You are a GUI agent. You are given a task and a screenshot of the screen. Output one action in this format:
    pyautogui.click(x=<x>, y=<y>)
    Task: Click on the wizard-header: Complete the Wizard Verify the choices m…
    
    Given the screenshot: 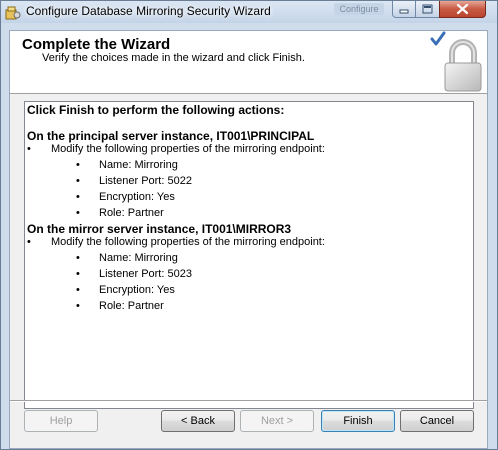 What is the action you would take?
    pyautogui.click(x=248, y=62)
    